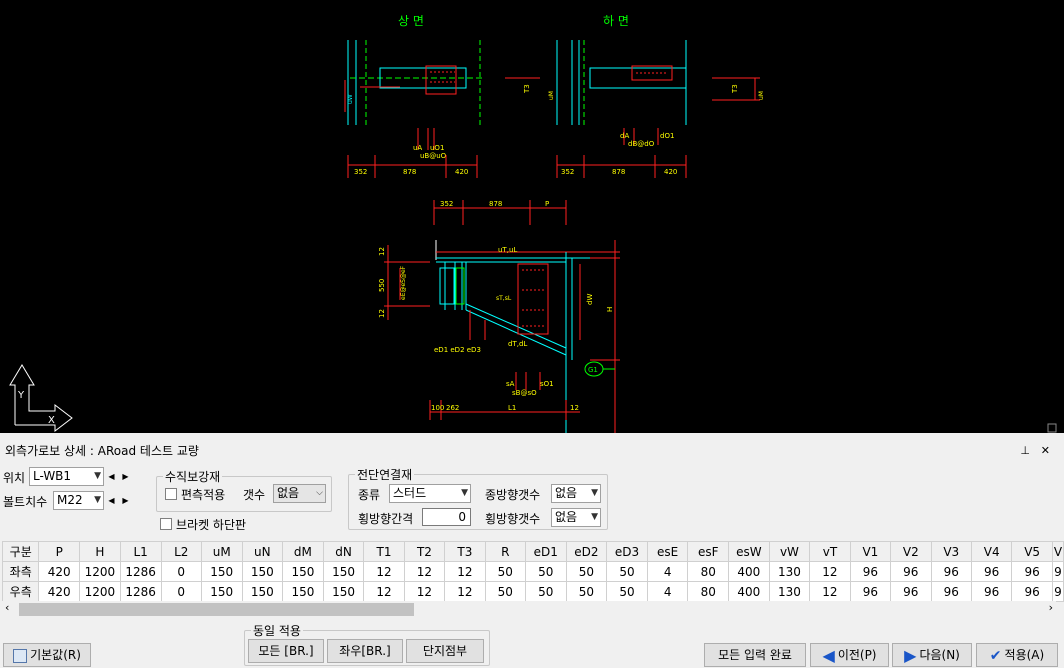 The width and height of the screenshot is (1064, 668). What do you see at coordinates (748, 551) in the screenshot?
I see `column-header: esW` at bounding box center [748, 551].